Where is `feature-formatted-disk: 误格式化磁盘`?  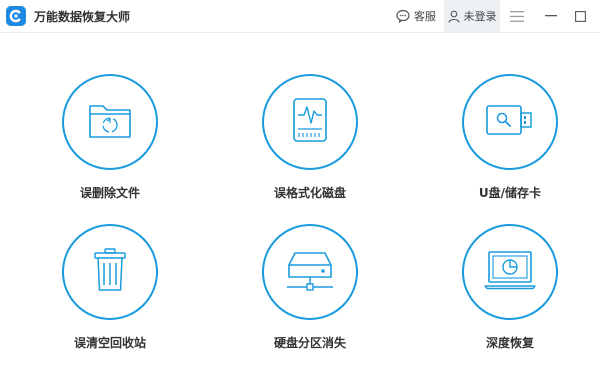 feature-formatted-disk: 误格式化磁盘 is located at coordinates (313, 139).